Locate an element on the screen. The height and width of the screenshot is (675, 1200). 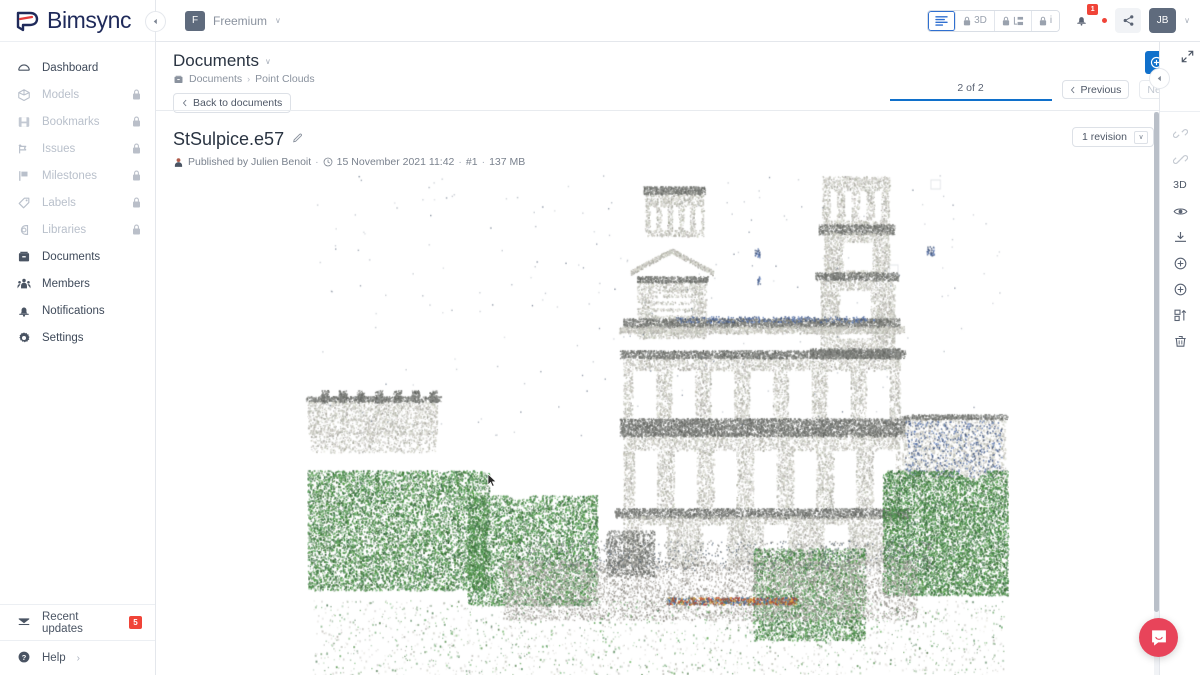
breadcrumb-item-documents: Documents is located at coordinates (215, 79).